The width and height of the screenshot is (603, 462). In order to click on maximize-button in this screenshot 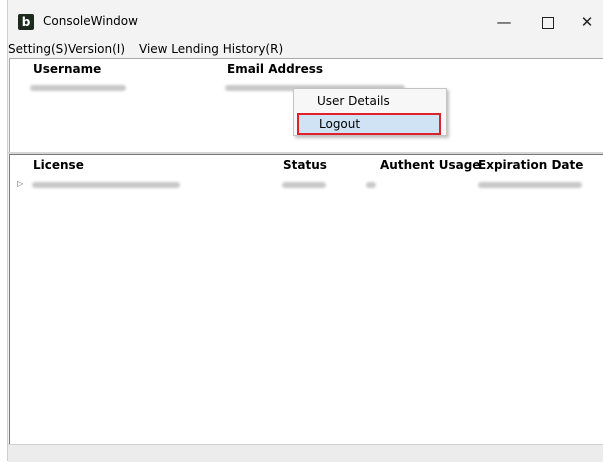, I will do `click(548, 22)`.